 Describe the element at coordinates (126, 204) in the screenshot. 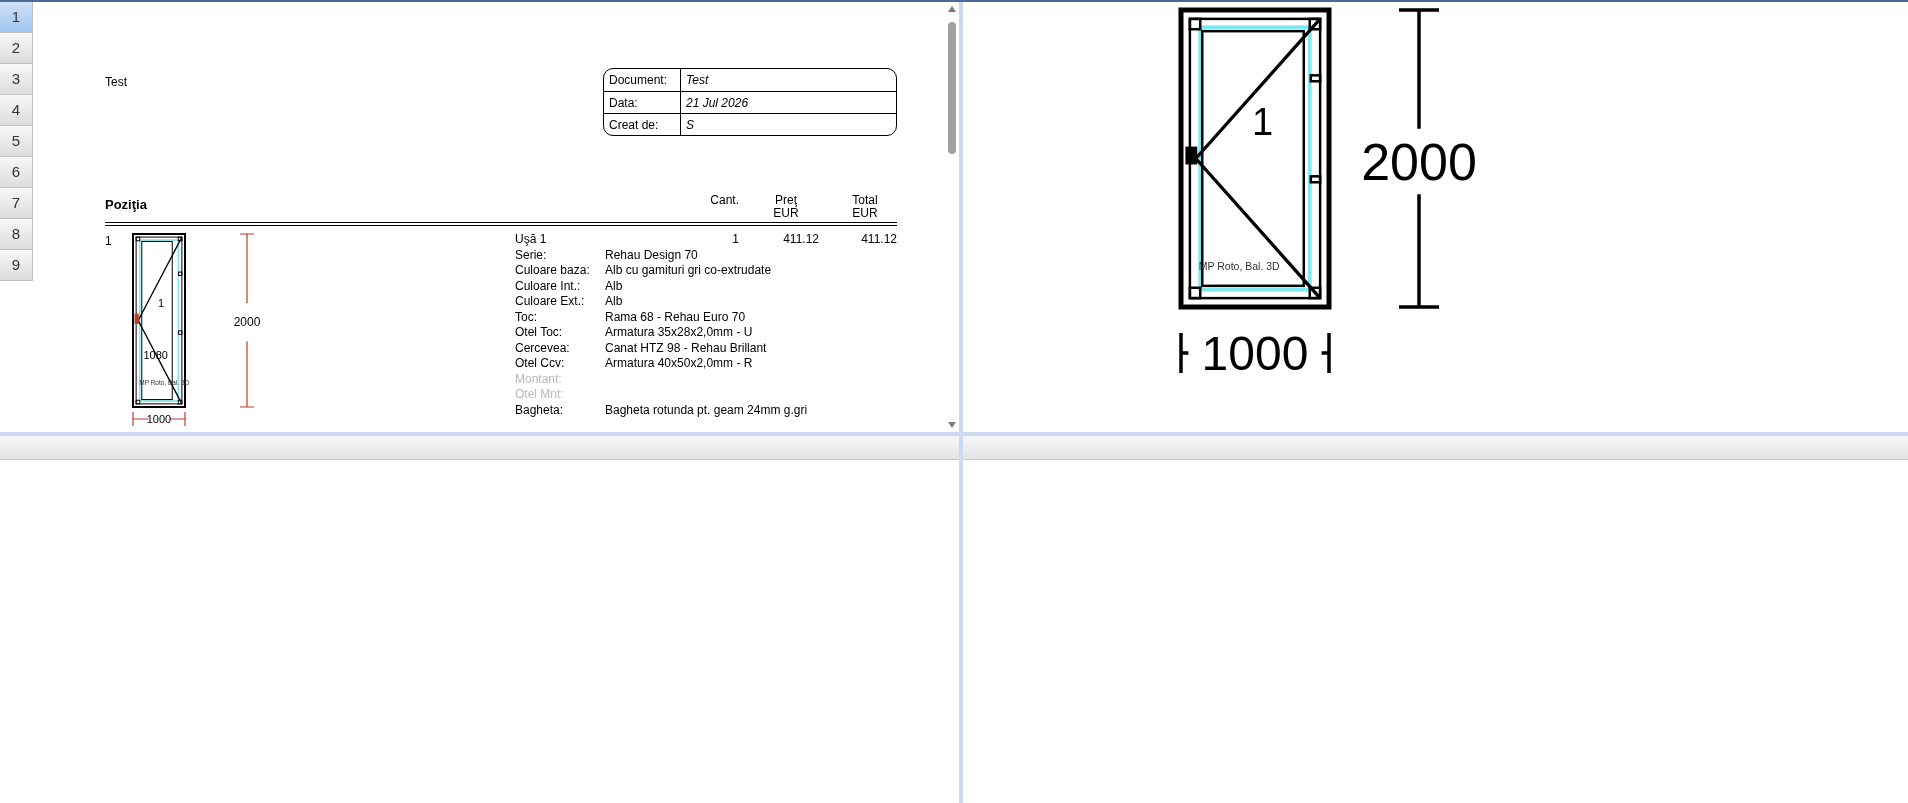

I see `column-header: Poziţia` at that location.